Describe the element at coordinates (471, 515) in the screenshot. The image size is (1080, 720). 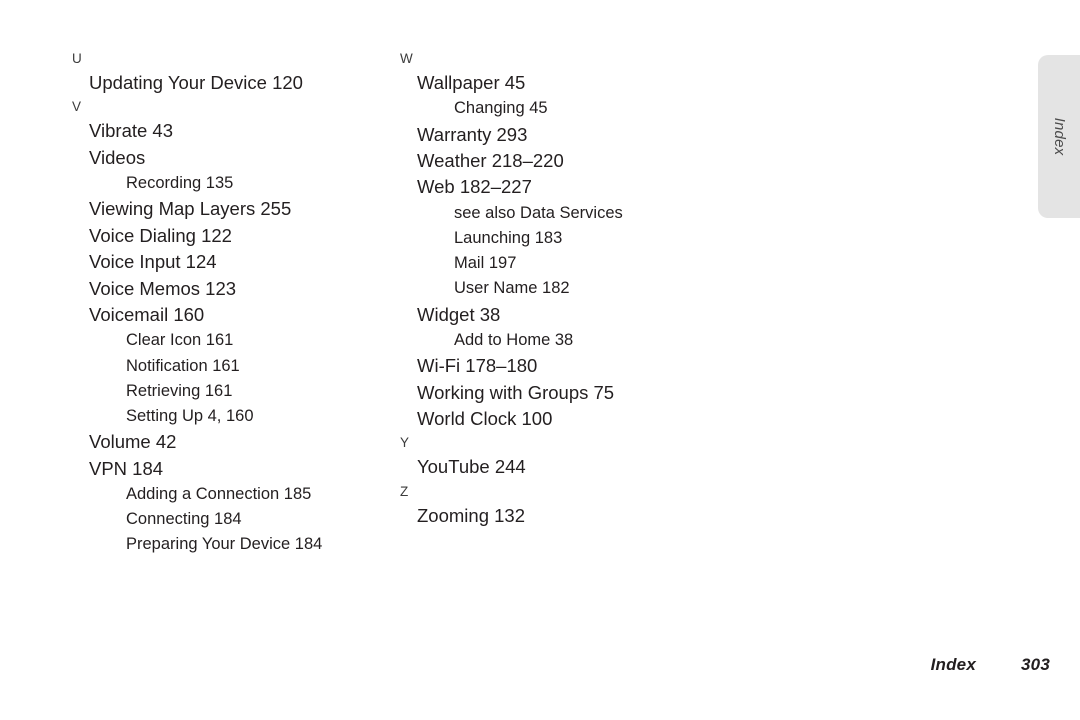
I see `index-entry: Zooming 132` at that location.